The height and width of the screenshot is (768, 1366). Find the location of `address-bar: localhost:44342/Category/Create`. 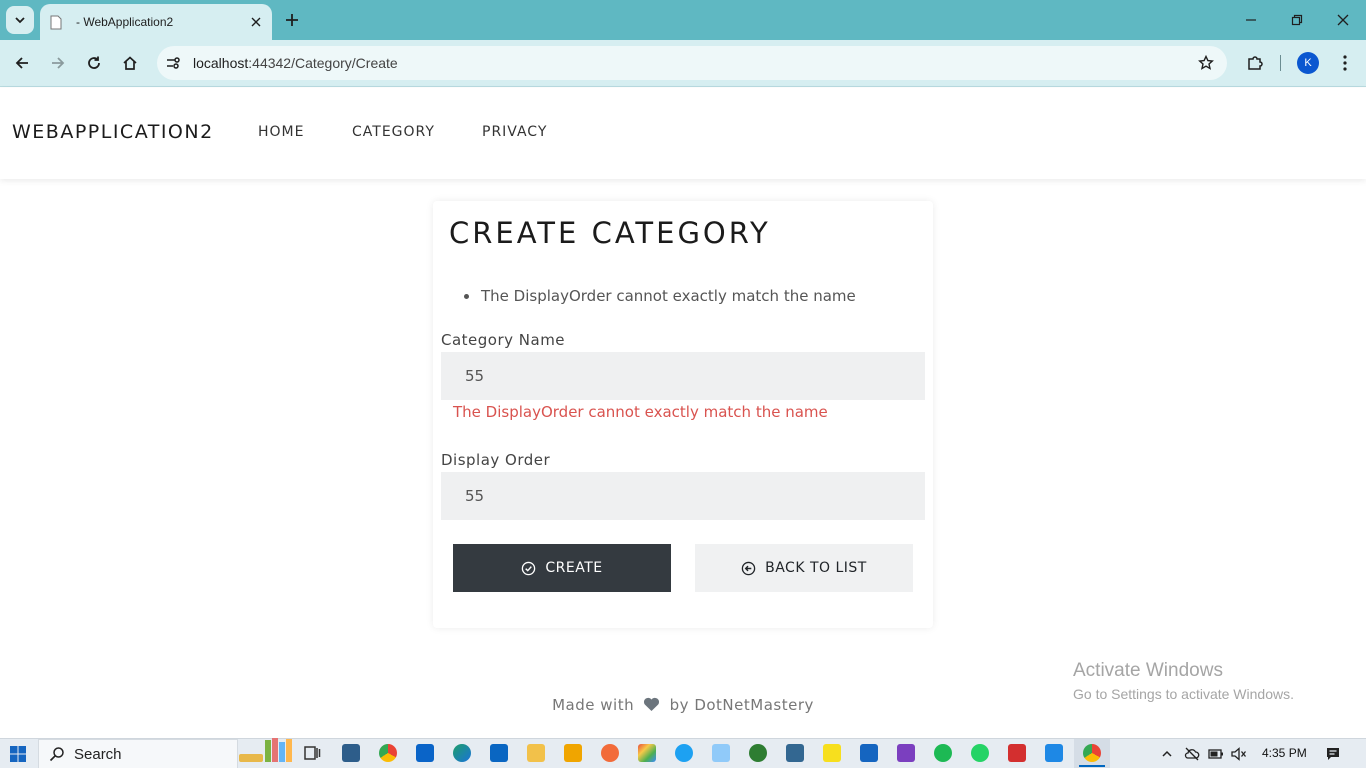

address-bar: localhost:44342/Category/Create is located at coordinates (692, 63).